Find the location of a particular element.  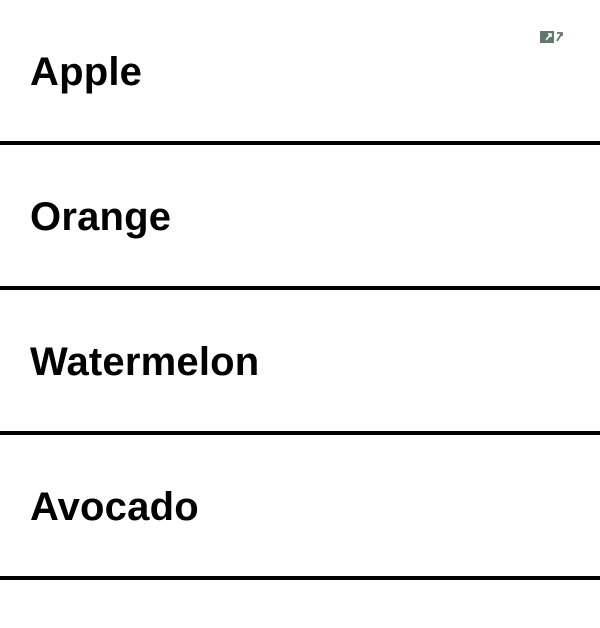

list-item-label: Orange is located at coordinates (101, 217).